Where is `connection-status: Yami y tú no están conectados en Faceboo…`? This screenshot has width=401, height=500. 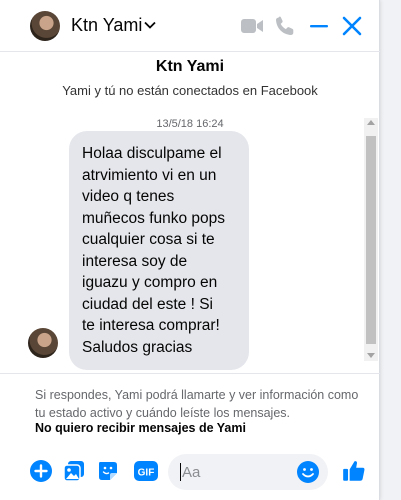 connection-status: Yami y tú no están conectados en Faceboo… is located at coordinates (190, 90).